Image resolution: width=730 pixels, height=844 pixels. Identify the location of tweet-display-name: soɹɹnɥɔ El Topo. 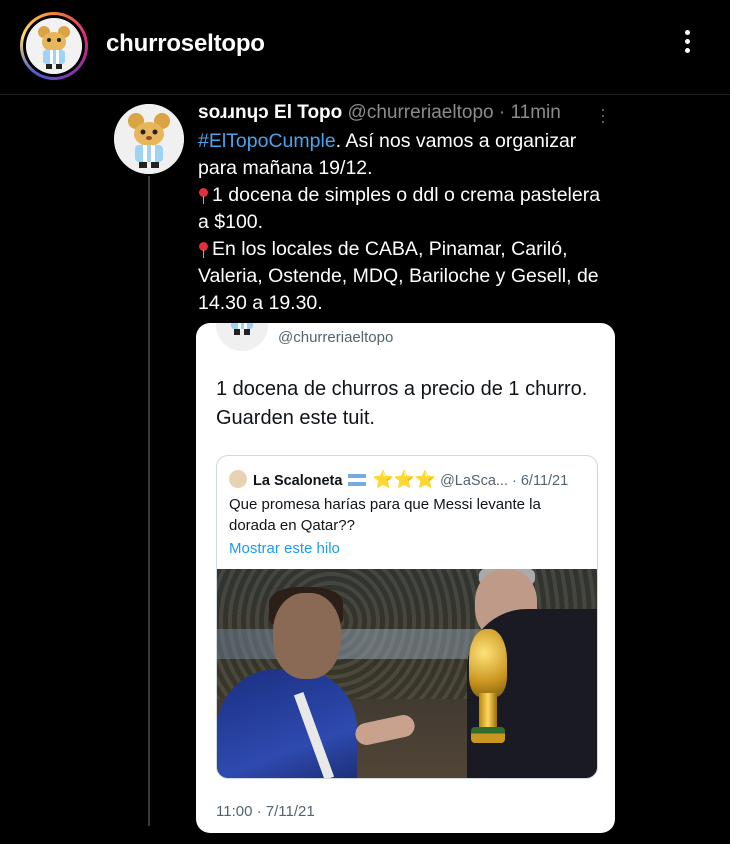
(270, 112).